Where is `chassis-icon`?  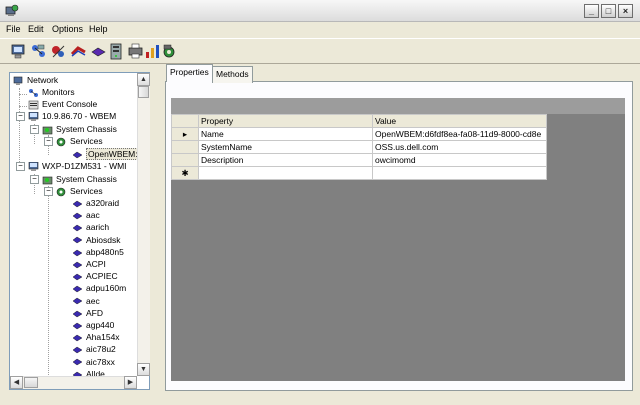 chassis-icon is located at coordinates (47, 130).